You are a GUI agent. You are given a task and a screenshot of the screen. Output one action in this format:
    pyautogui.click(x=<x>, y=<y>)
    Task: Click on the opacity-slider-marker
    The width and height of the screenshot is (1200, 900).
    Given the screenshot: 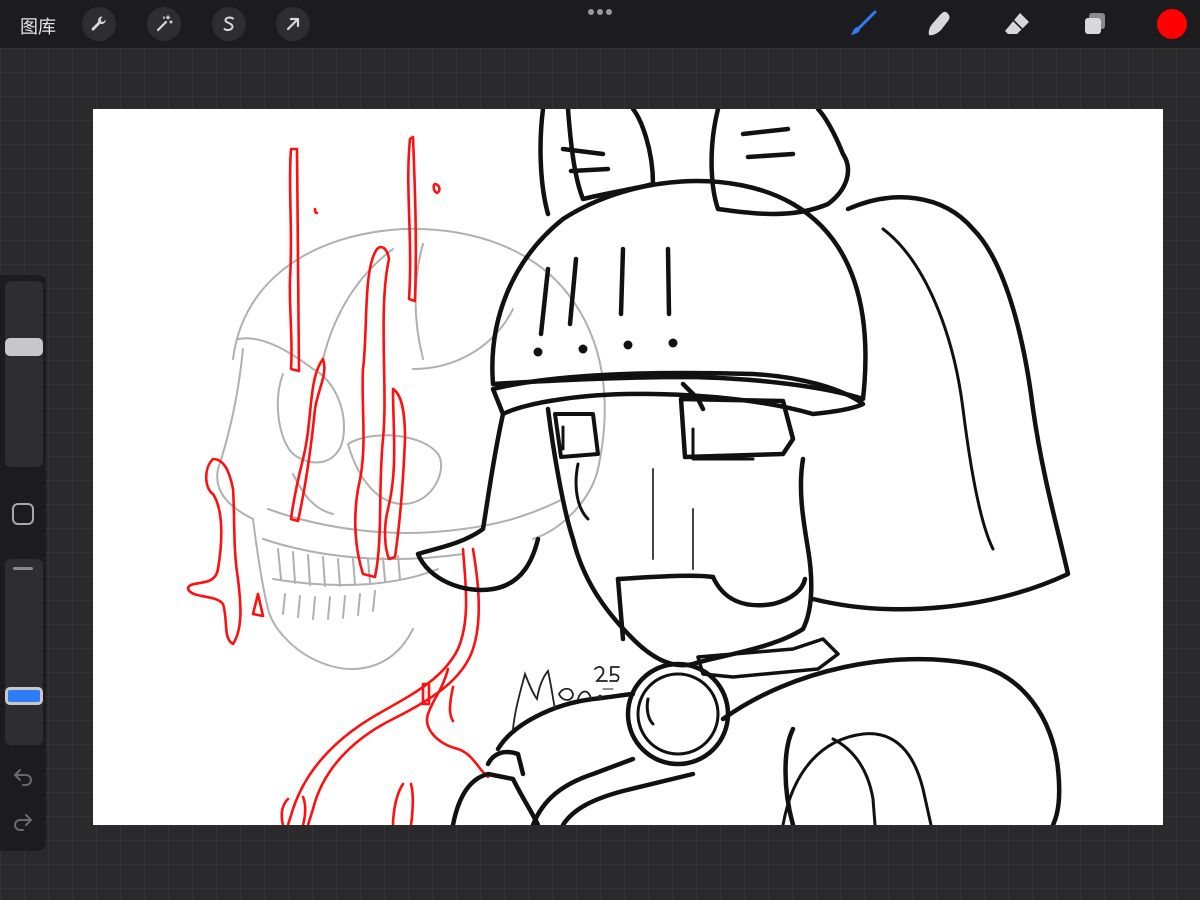 What is the action you would take?
    pyautogui.click(x=23, y=568)
    